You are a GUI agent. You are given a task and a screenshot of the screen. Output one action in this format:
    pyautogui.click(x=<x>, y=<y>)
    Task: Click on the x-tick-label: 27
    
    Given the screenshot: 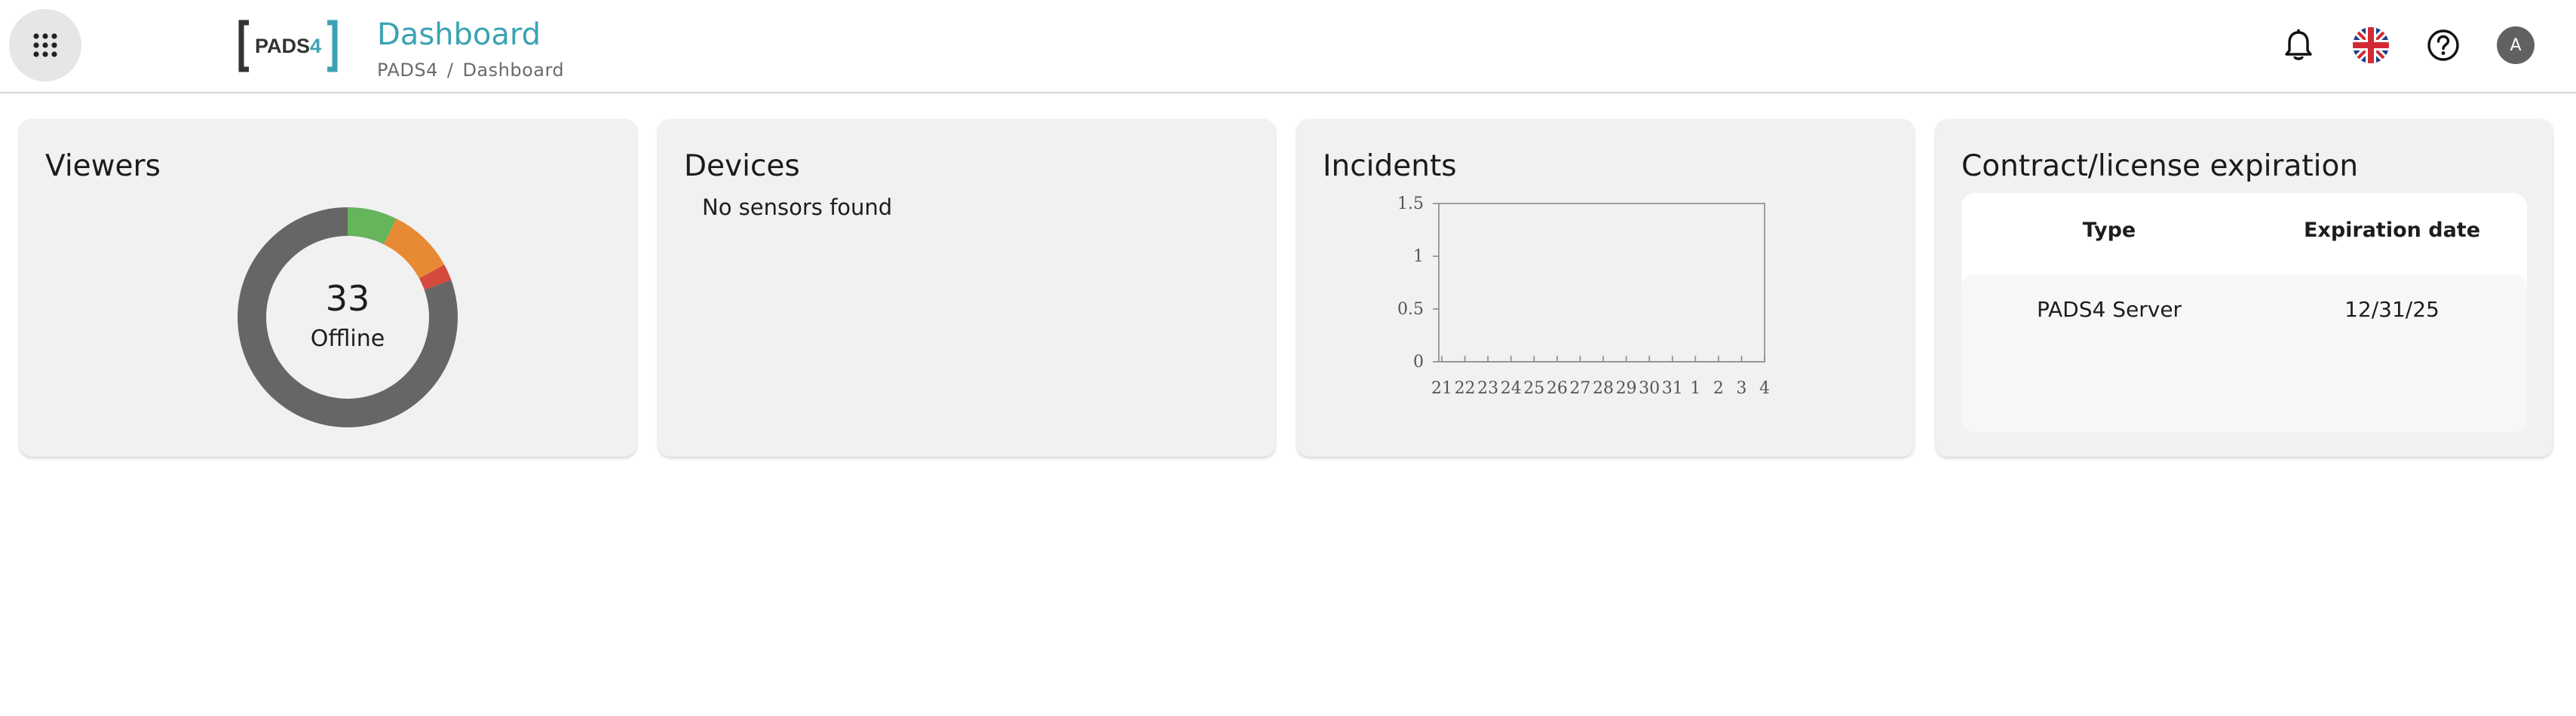 What is the action you would take?
    pyautogui.click(x=1579, y=388)
    